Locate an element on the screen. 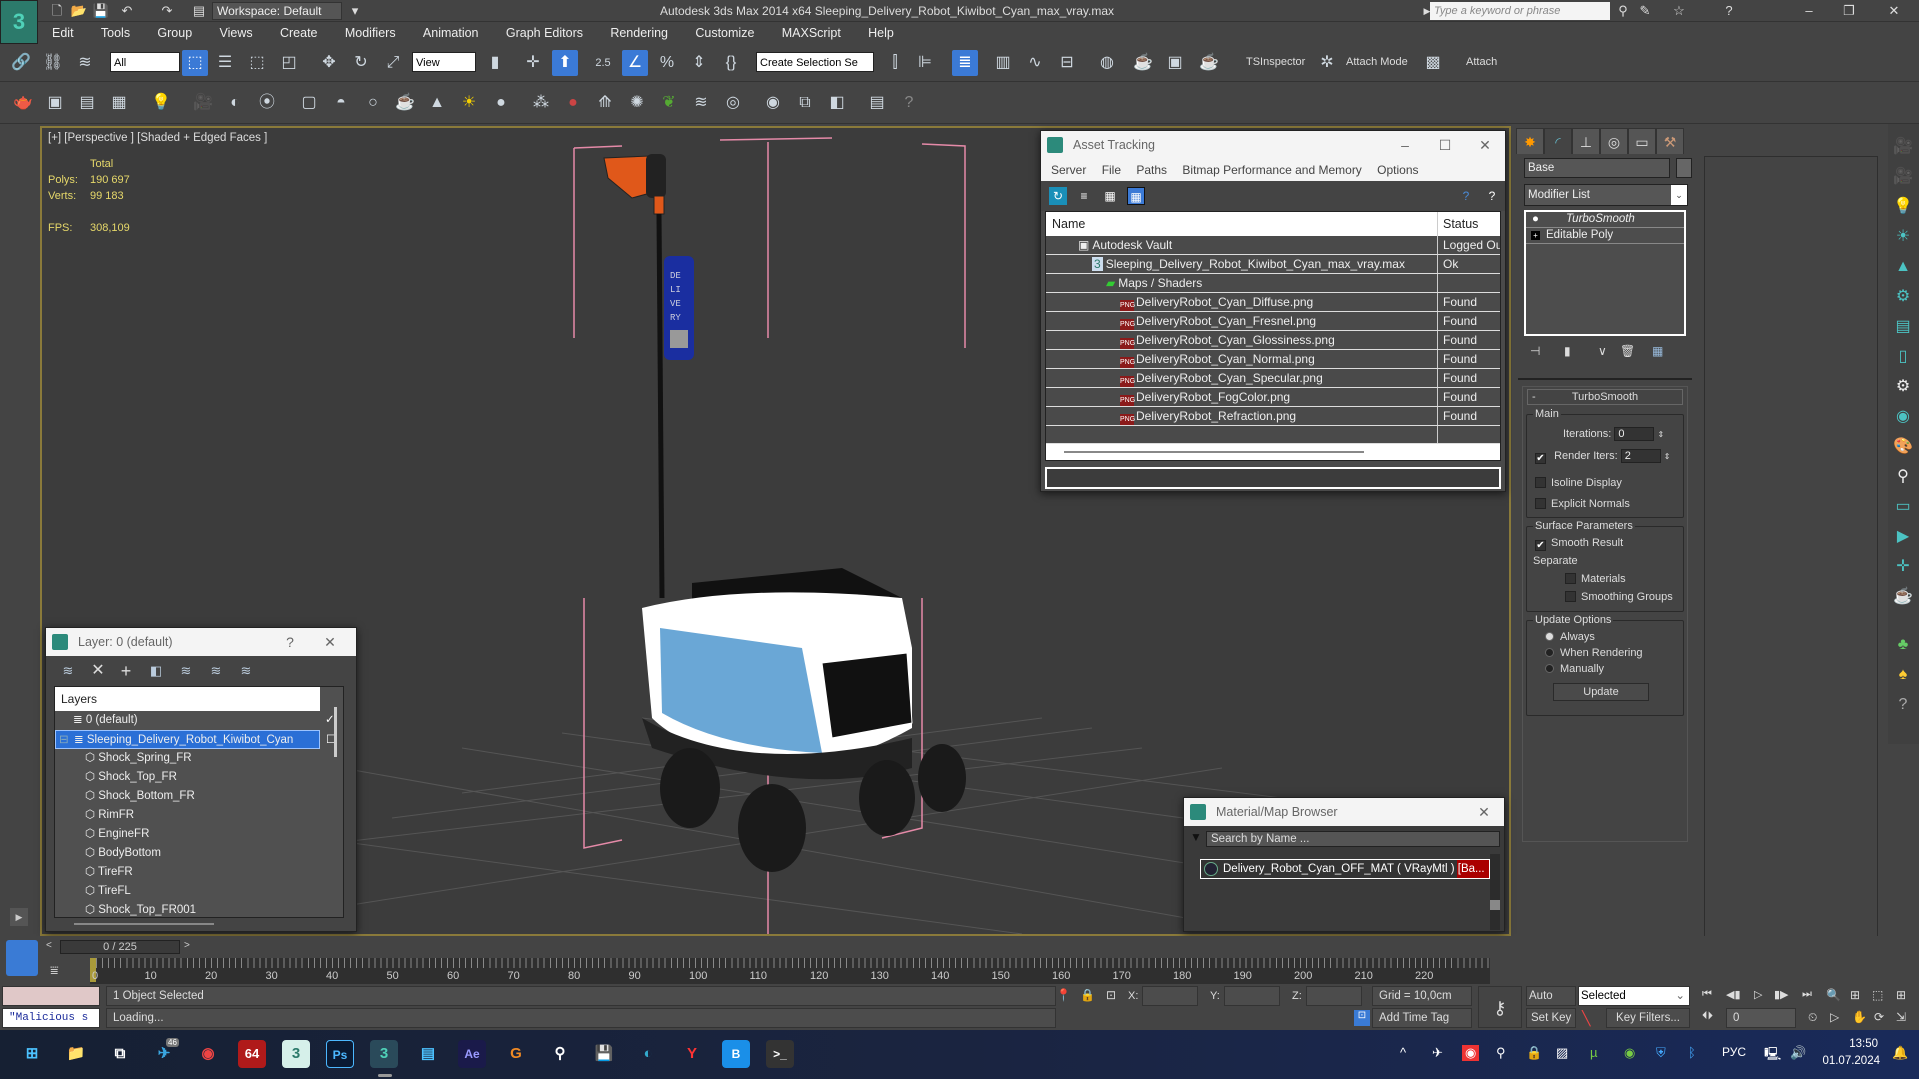 The image size is (1919, 1079). camera-icon: 🎥 is located at coordinates (203, 103).